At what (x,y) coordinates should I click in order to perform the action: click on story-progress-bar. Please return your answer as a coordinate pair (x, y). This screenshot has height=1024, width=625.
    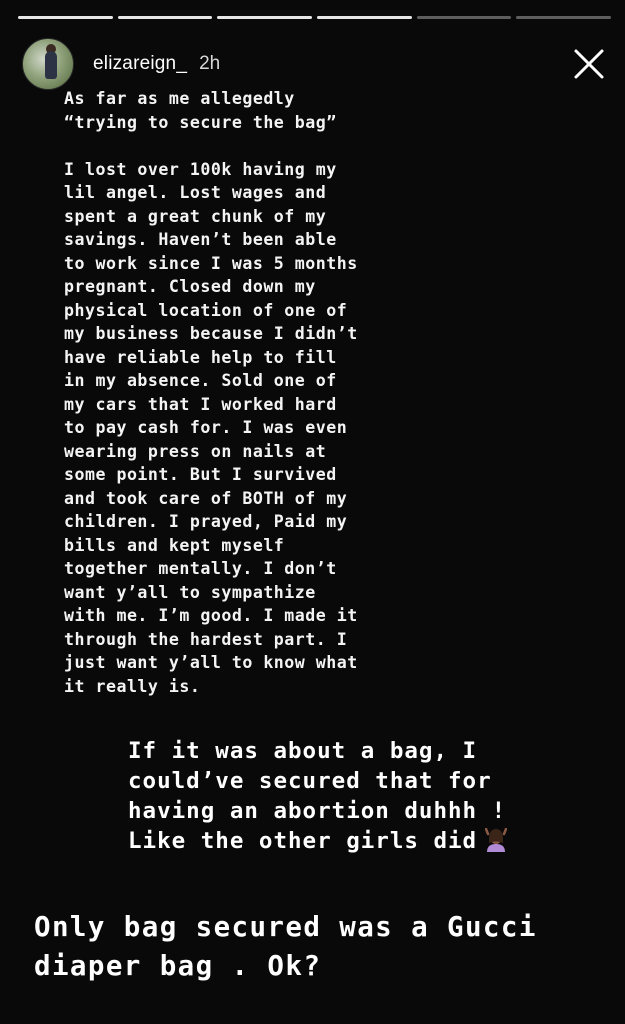
    Looking at the image, I should click on (315, 18).